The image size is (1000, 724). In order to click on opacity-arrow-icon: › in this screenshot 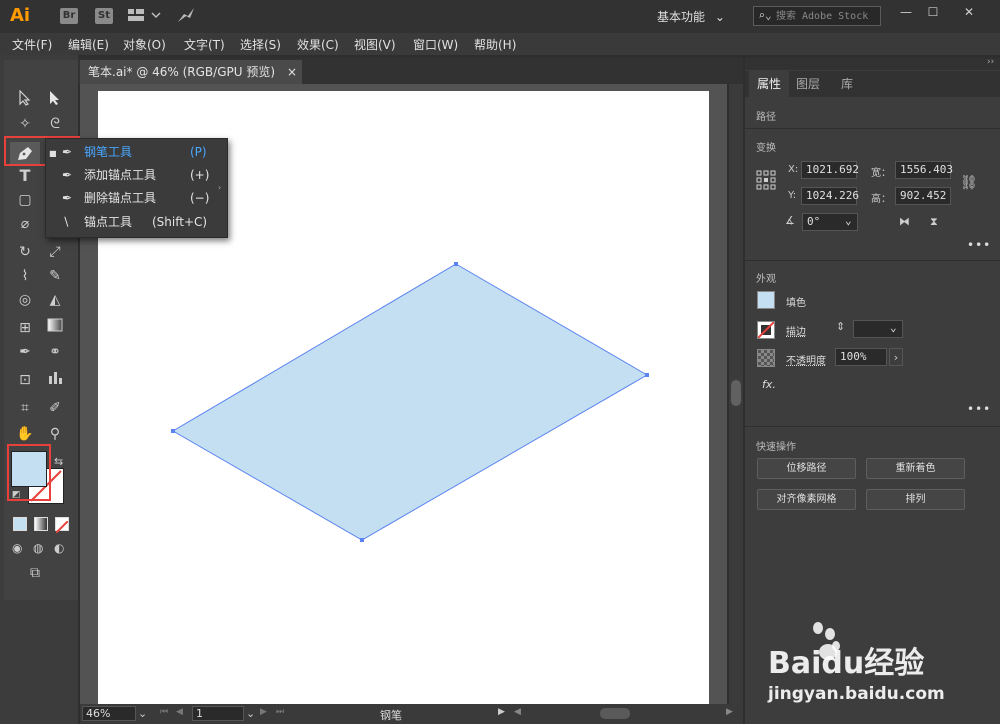, I will do `click(896, 357)`.